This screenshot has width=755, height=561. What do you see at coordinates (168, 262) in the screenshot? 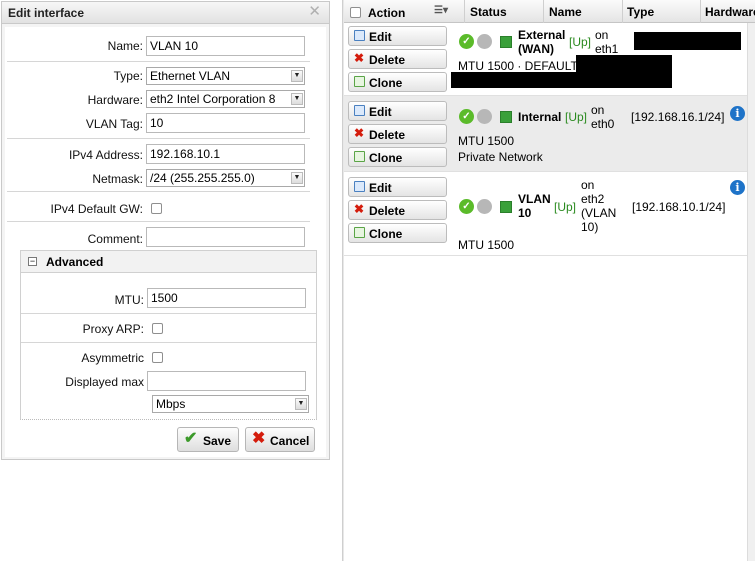
I see `advanced-header: − Advanced` at bounding box center [168, 262].